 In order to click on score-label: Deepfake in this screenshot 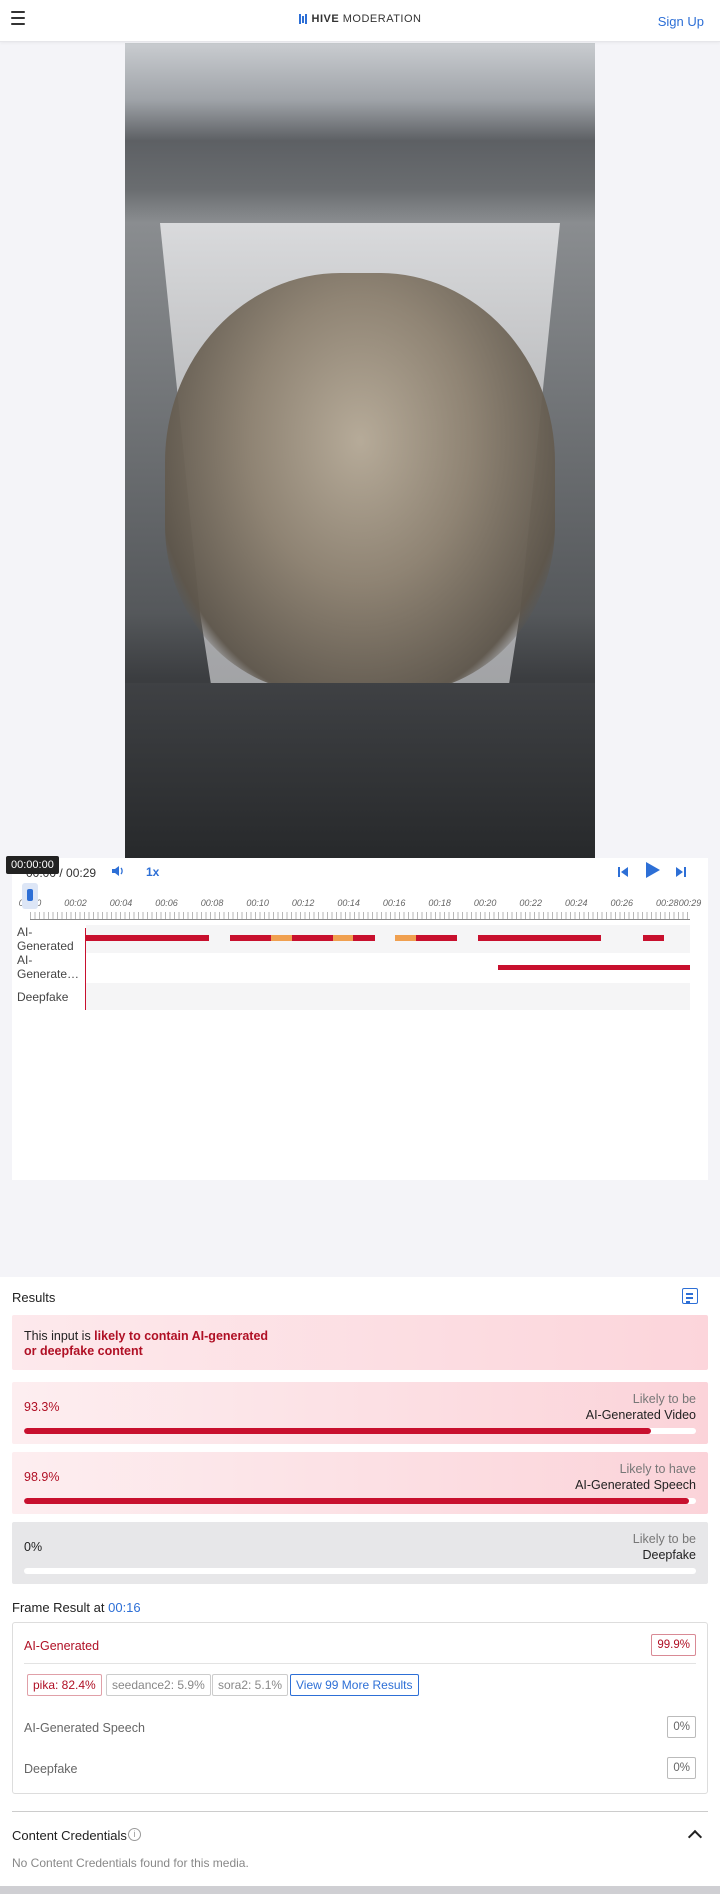, I will do `click(669, 1555)`.